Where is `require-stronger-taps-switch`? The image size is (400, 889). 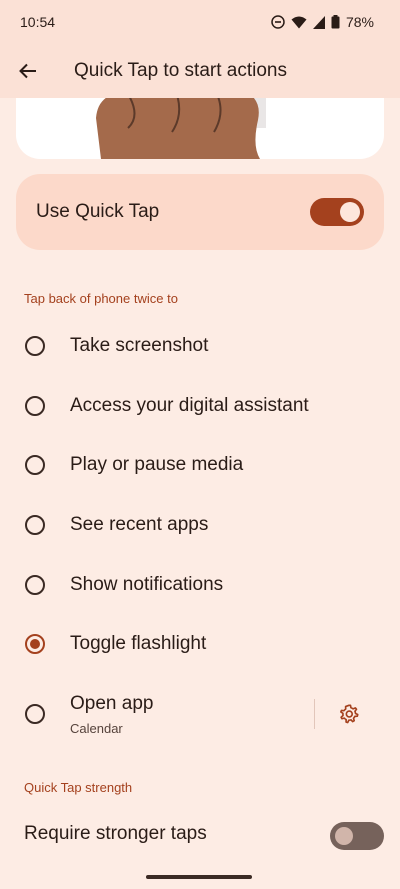
require-stronger-taps-switch is located at coordinates (357, 836).